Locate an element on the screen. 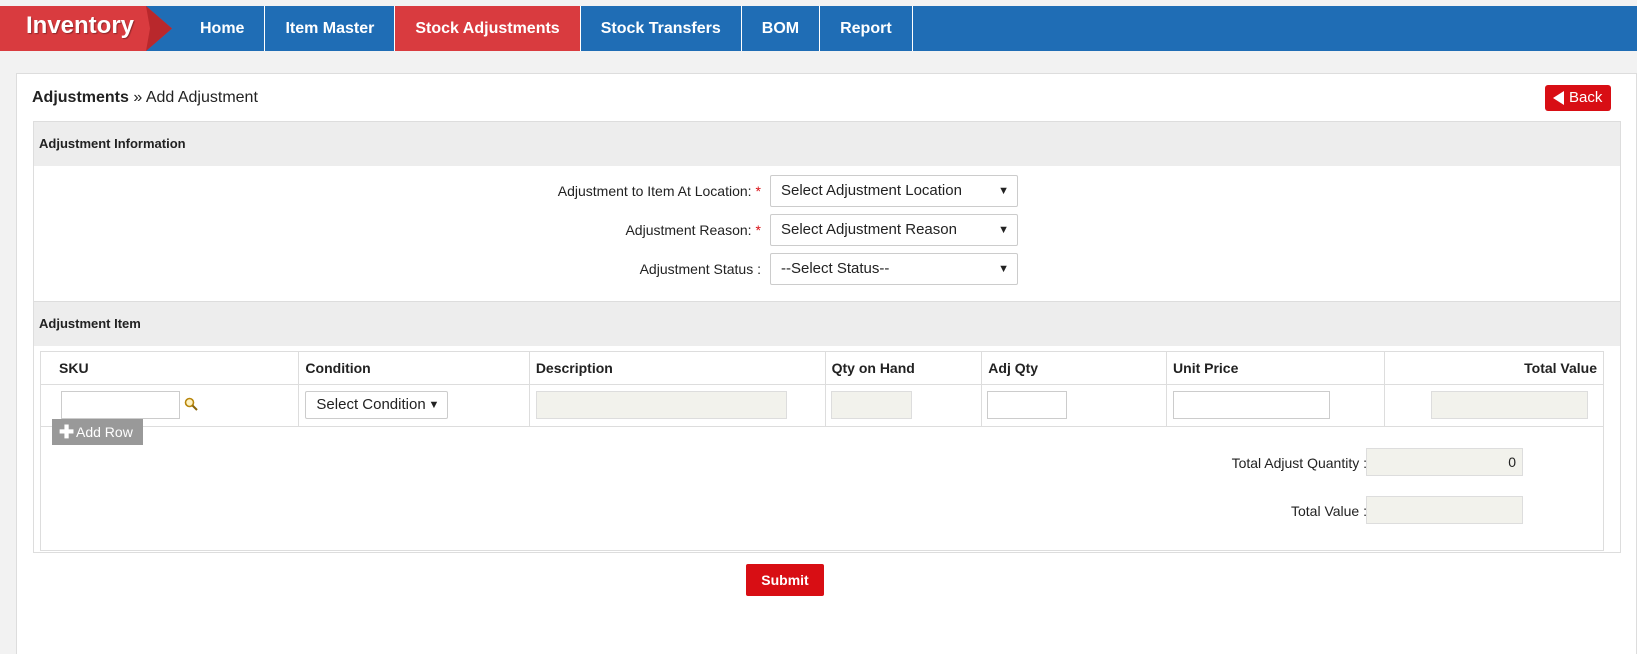  nav-item-master: Item Master is located at coordinates (330, 28).